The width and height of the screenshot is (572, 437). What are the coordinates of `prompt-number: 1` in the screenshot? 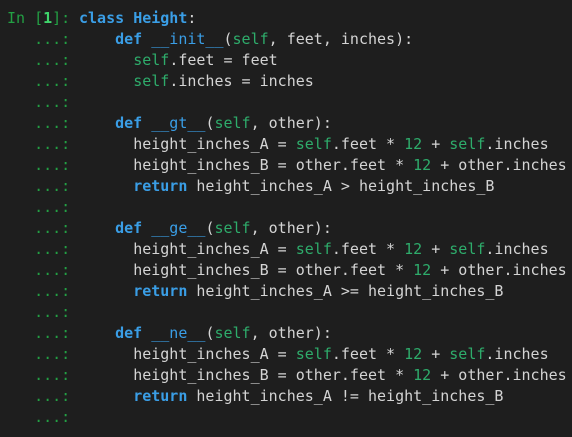 It's located at (48, 18).